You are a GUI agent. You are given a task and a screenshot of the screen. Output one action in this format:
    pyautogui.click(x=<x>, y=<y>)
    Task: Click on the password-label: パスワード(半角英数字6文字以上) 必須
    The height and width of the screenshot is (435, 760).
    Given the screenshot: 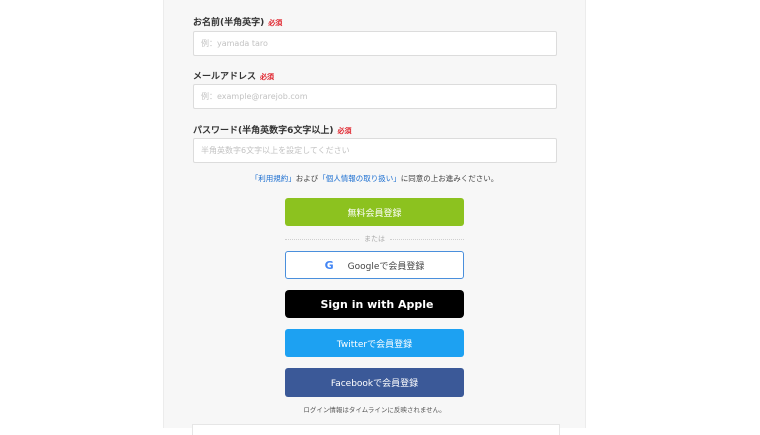 What is the action you would take?
    pyautogui.click(x=272, y=129)
    